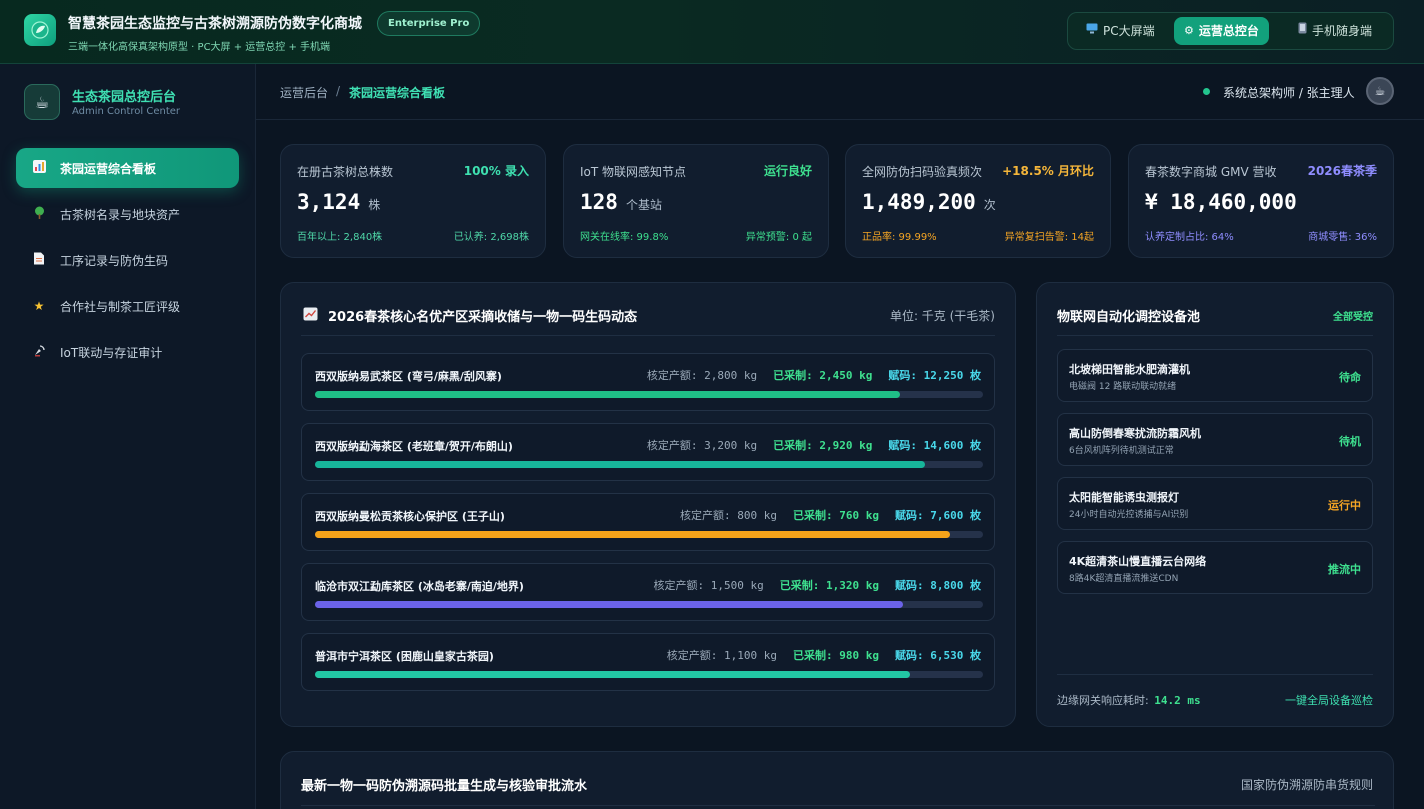 The image size is (1424, 809). What do you see at coordinates (496, 171) in the screenshot?
I see `kpi-tag: 100% 录入` at bounding box center [496, 171].